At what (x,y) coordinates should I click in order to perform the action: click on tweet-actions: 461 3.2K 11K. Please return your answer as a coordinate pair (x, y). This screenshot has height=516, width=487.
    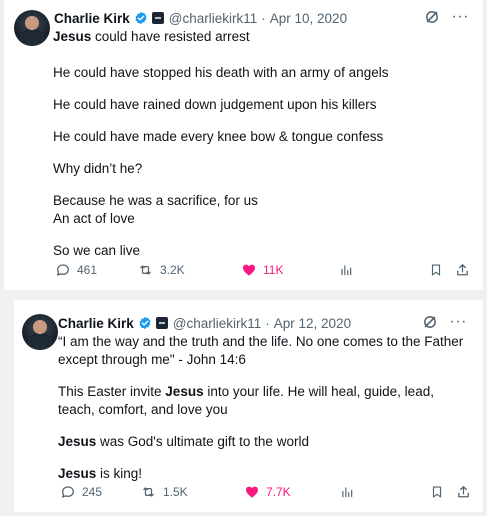
    Looking at the image, I should click on (263, 271).